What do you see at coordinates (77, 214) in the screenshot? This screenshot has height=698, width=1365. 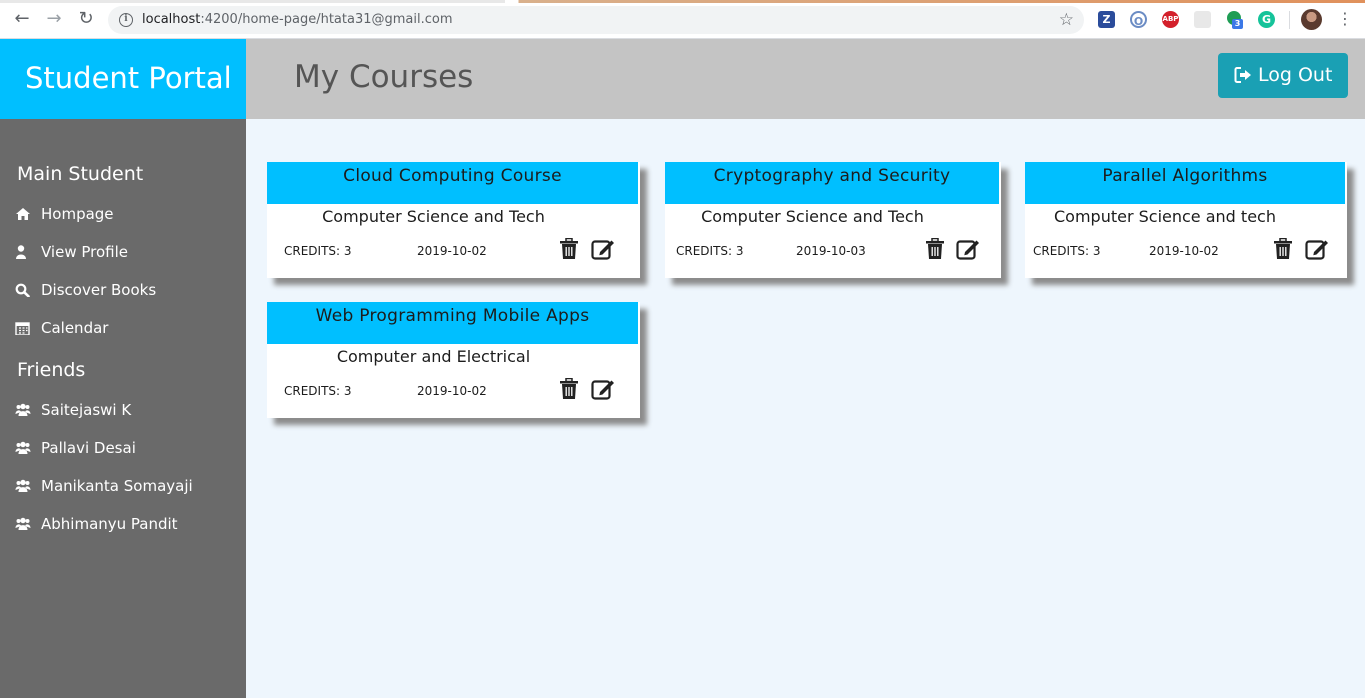 I see `sidebar-item-label: Hompage` at bounding box center [77, 214].